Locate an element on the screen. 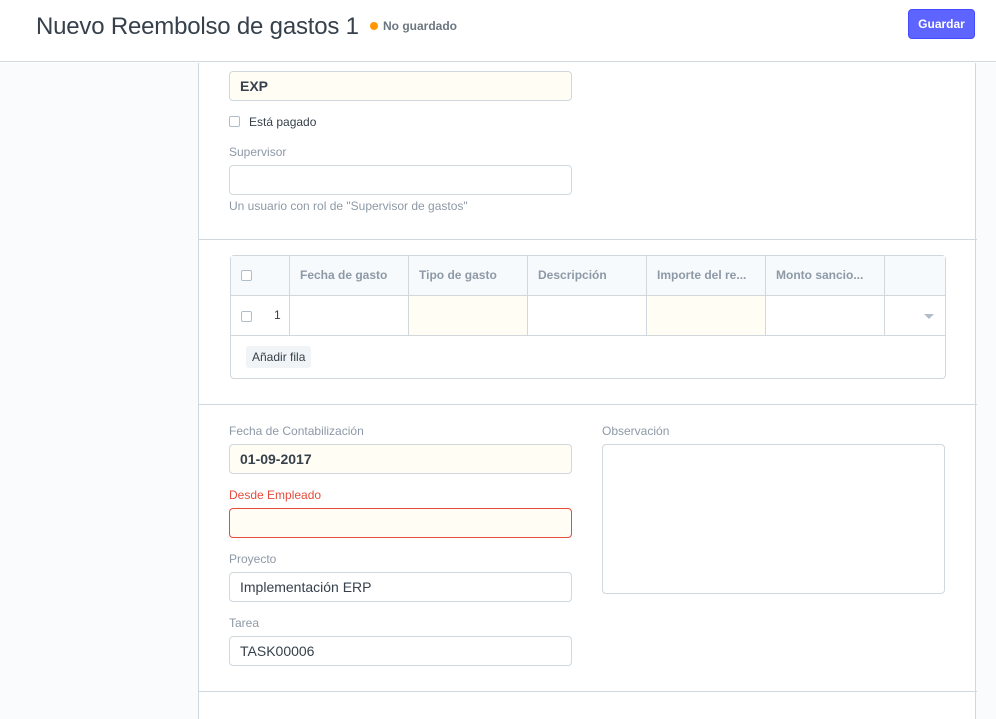 The image size is (996, 719). cell-fecha is located at coordinates (349, 315).